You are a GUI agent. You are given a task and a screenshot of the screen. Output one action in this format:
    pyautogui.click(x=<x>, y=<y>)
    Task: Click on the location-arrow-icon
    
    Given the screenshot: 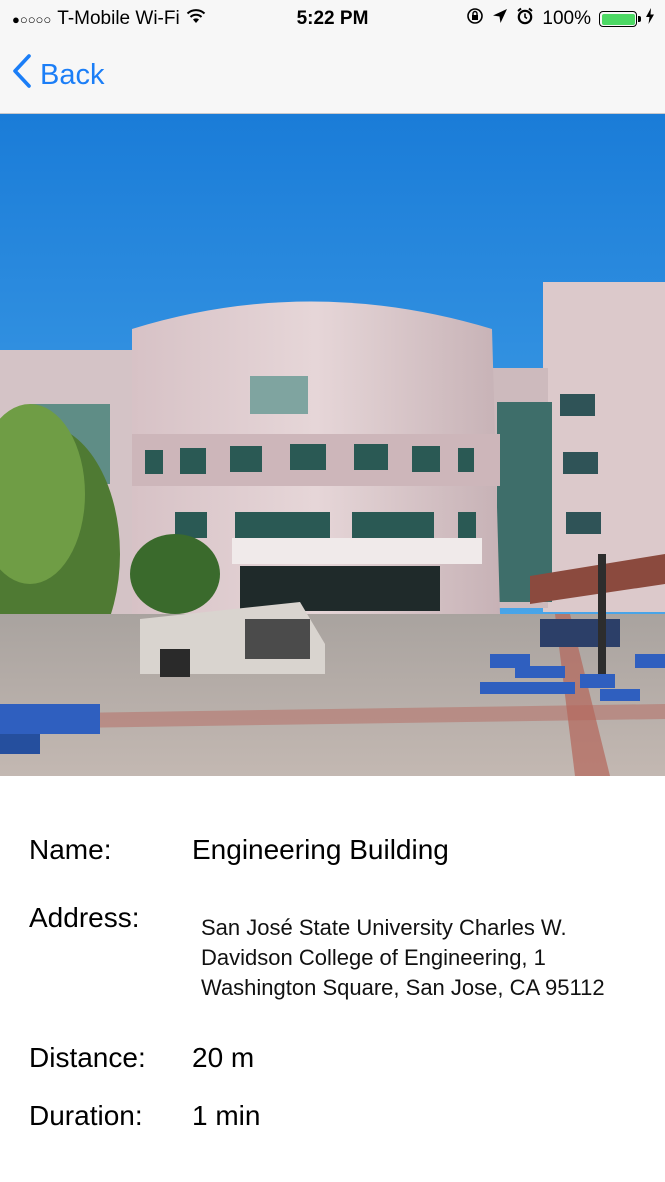 What is the action you would take?
    pyautogui.click(x=500, y=19)
    